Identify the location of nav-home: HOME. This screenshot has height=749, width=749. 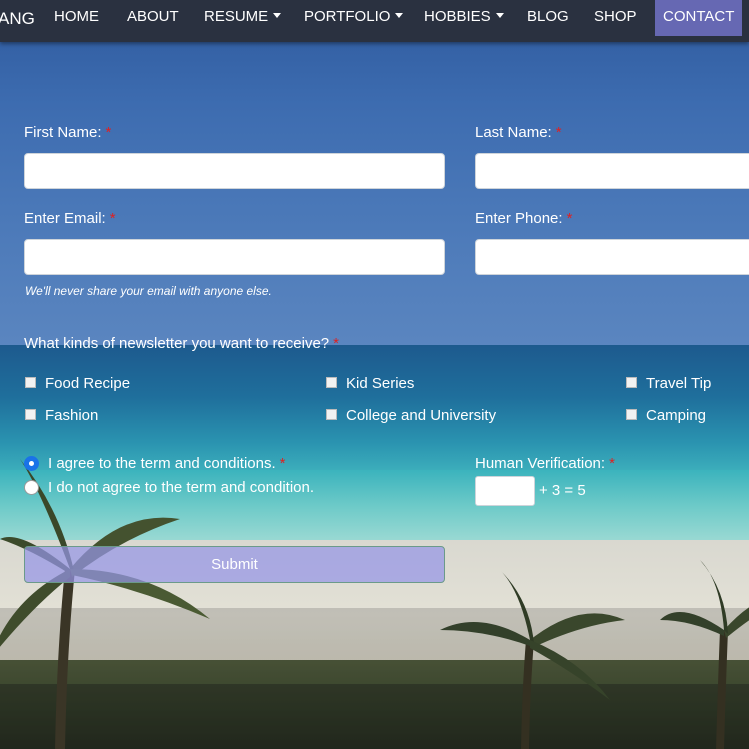
(76, 18).